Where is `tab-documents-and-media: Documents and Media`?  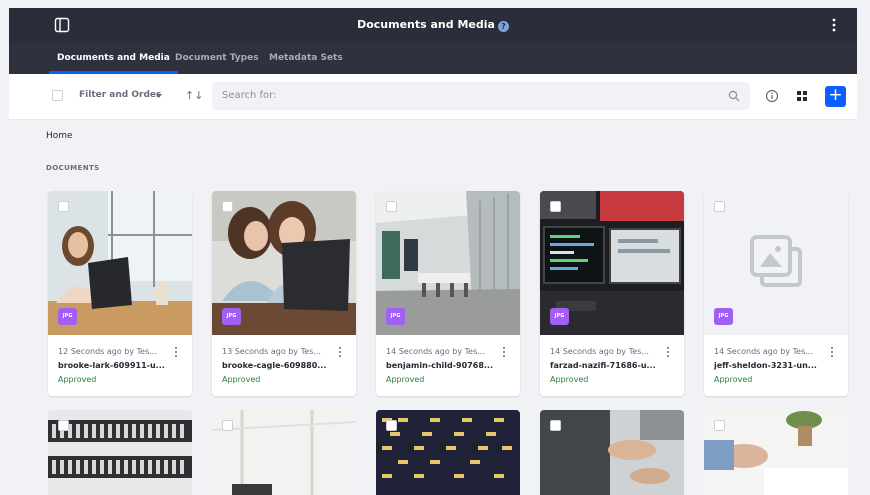 tab-documents-and-media: Documents and Media is located at coordinates (113, 58).